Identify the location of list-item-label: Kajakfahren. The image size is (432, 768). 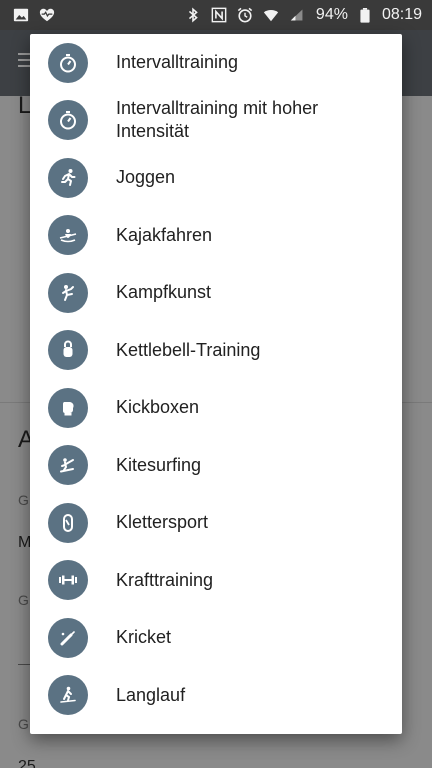
(164, 234).